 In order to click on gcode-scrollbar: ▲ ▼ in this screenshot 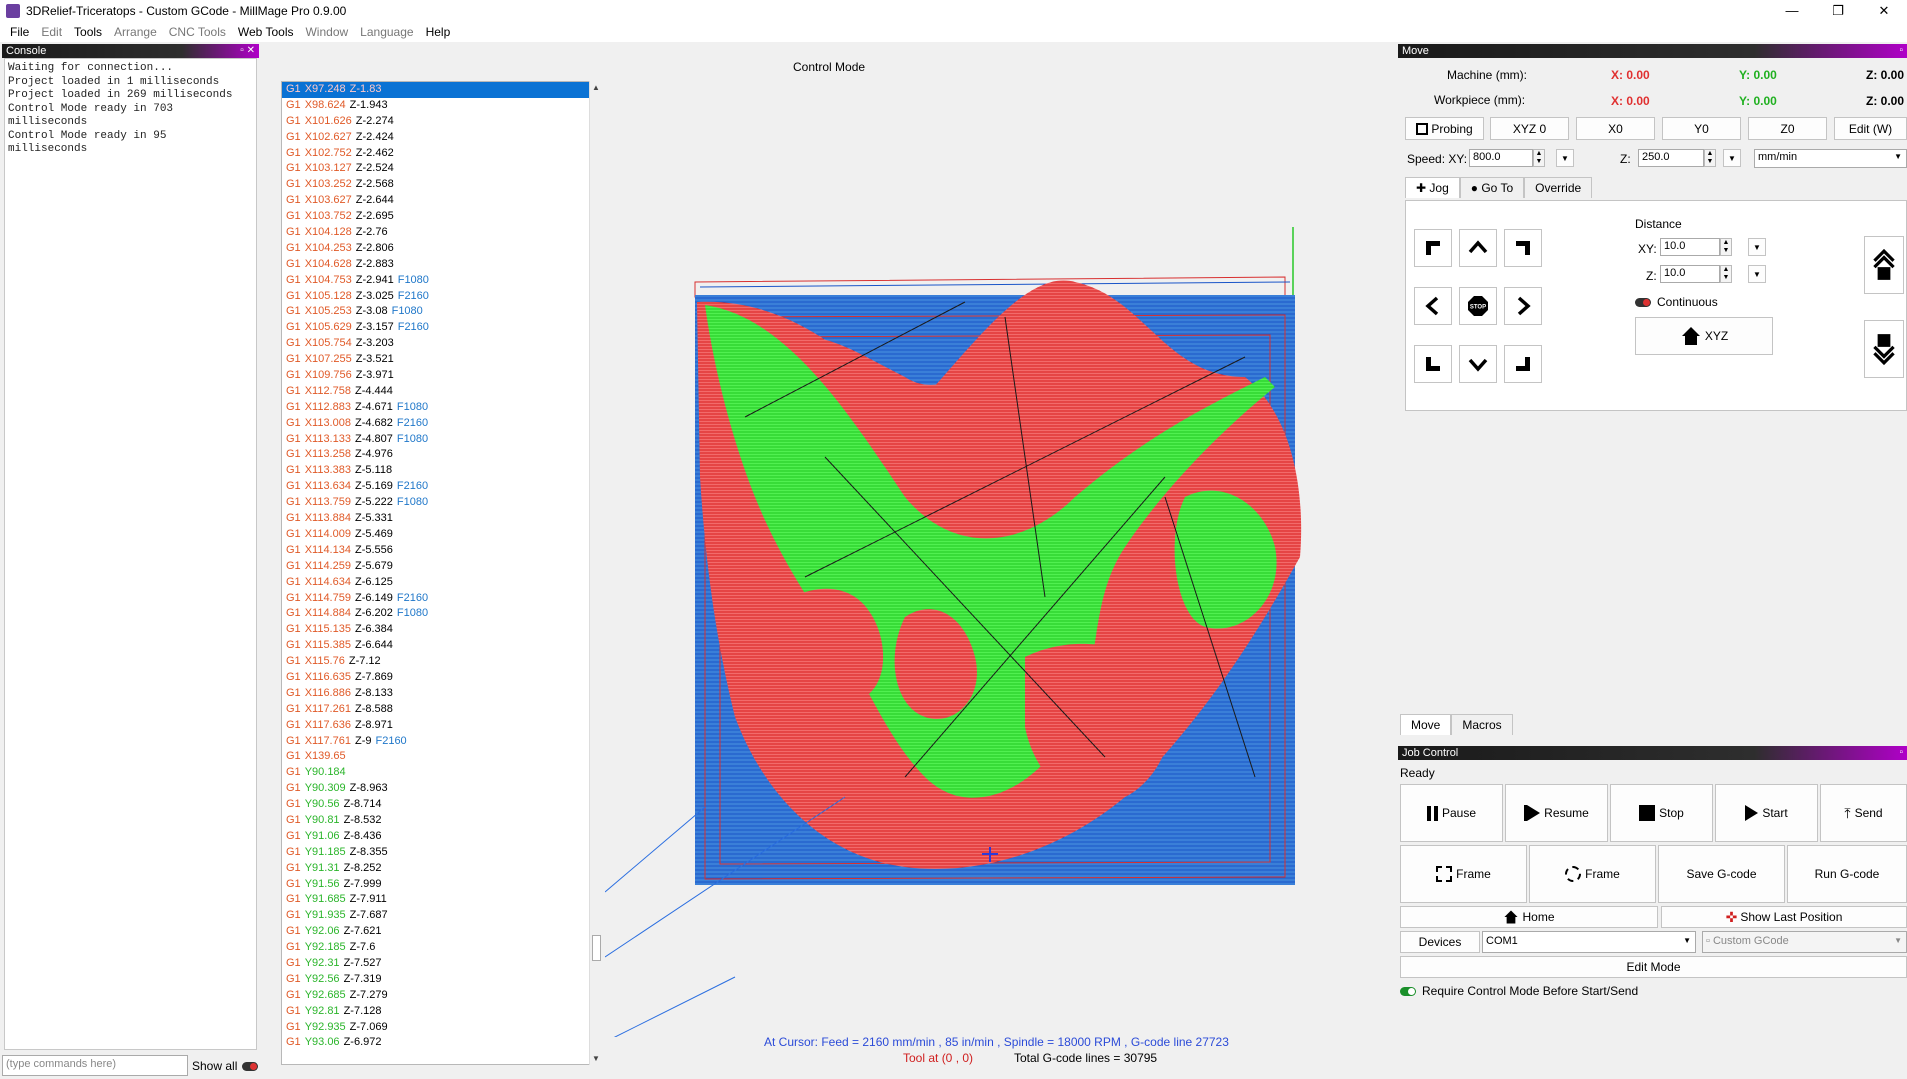, I will do `click(595, 573)`.